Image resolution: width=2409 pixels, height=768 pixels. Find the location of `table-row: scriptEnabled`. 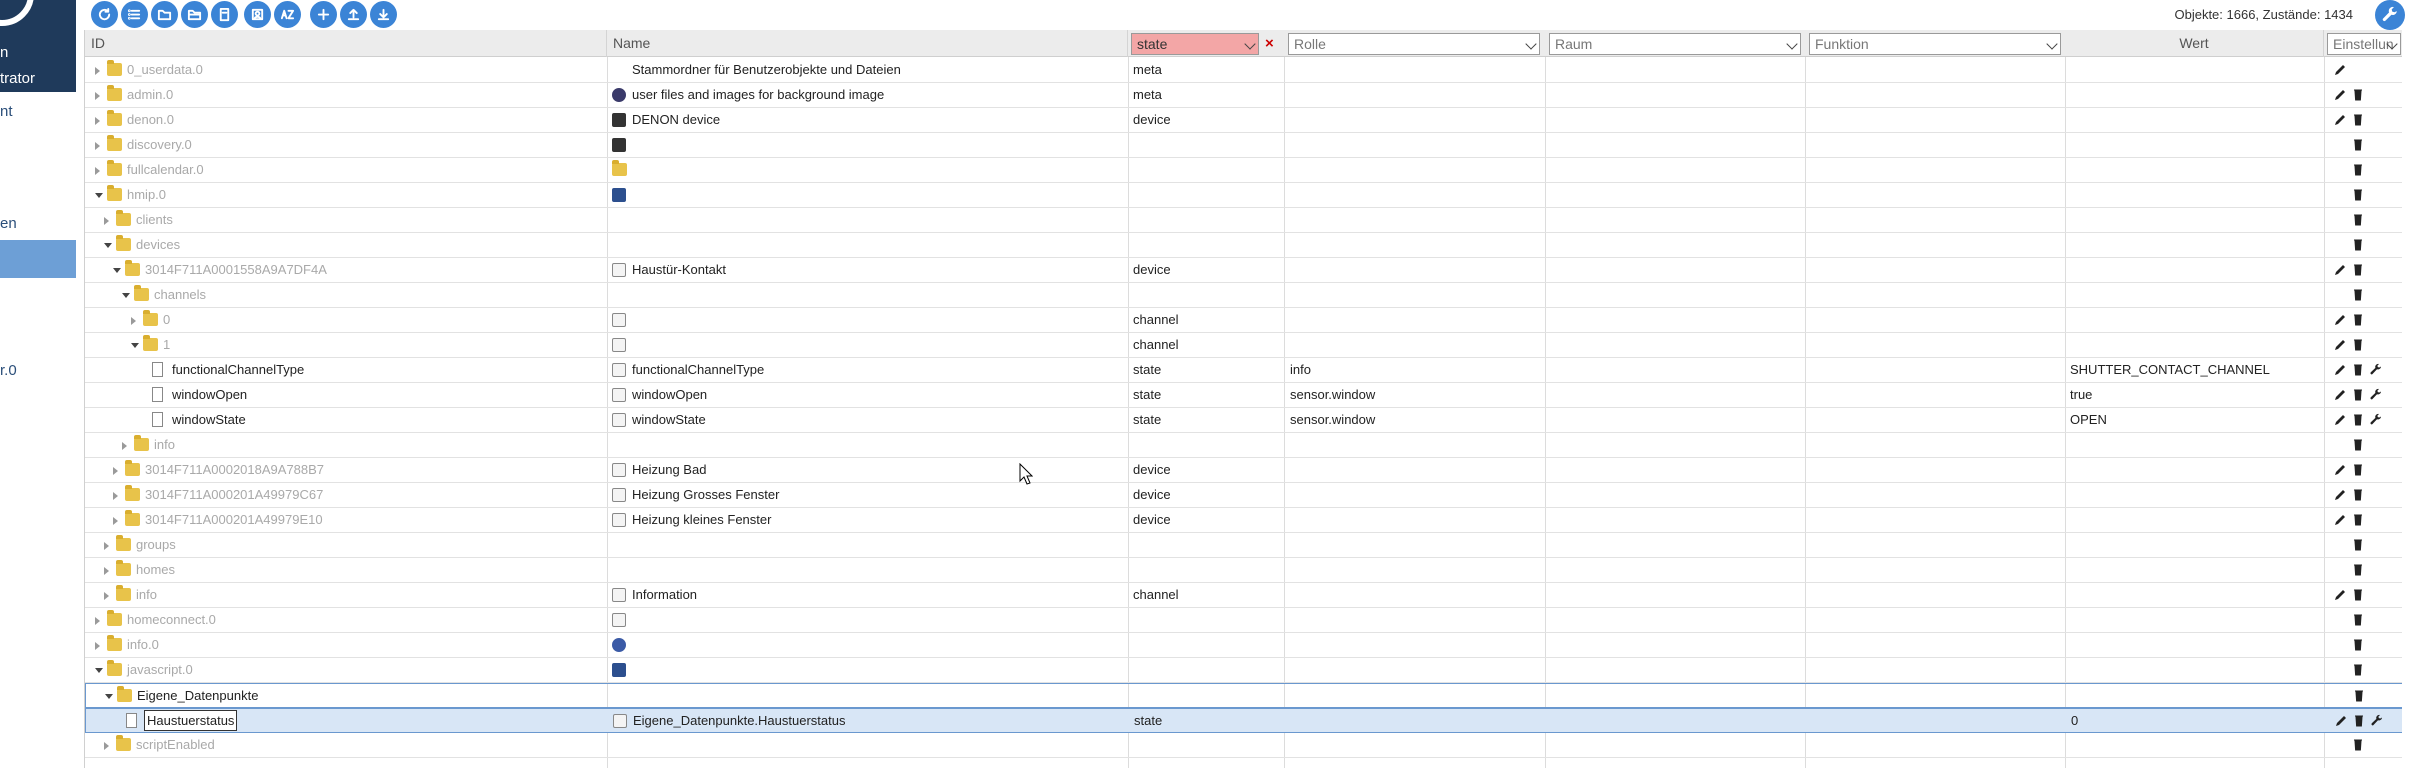

table-row: scriptEnabled is located at coordinates (1243, 745).